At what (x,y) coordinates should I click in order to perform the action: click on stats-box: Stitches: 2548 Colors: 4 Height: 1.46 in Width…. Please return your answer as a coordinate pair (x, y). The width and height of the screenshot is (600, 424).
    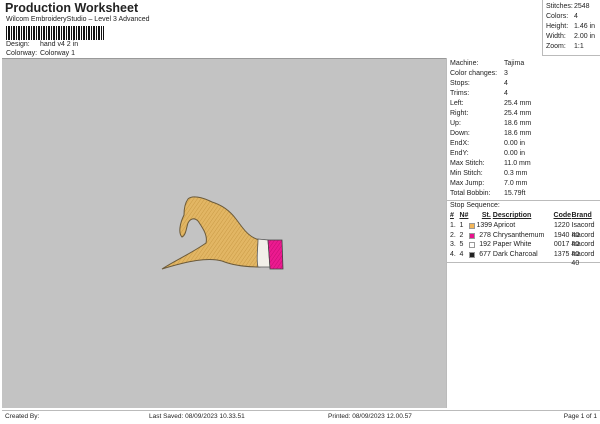
    Looking at the image, I should click on (571, 28).